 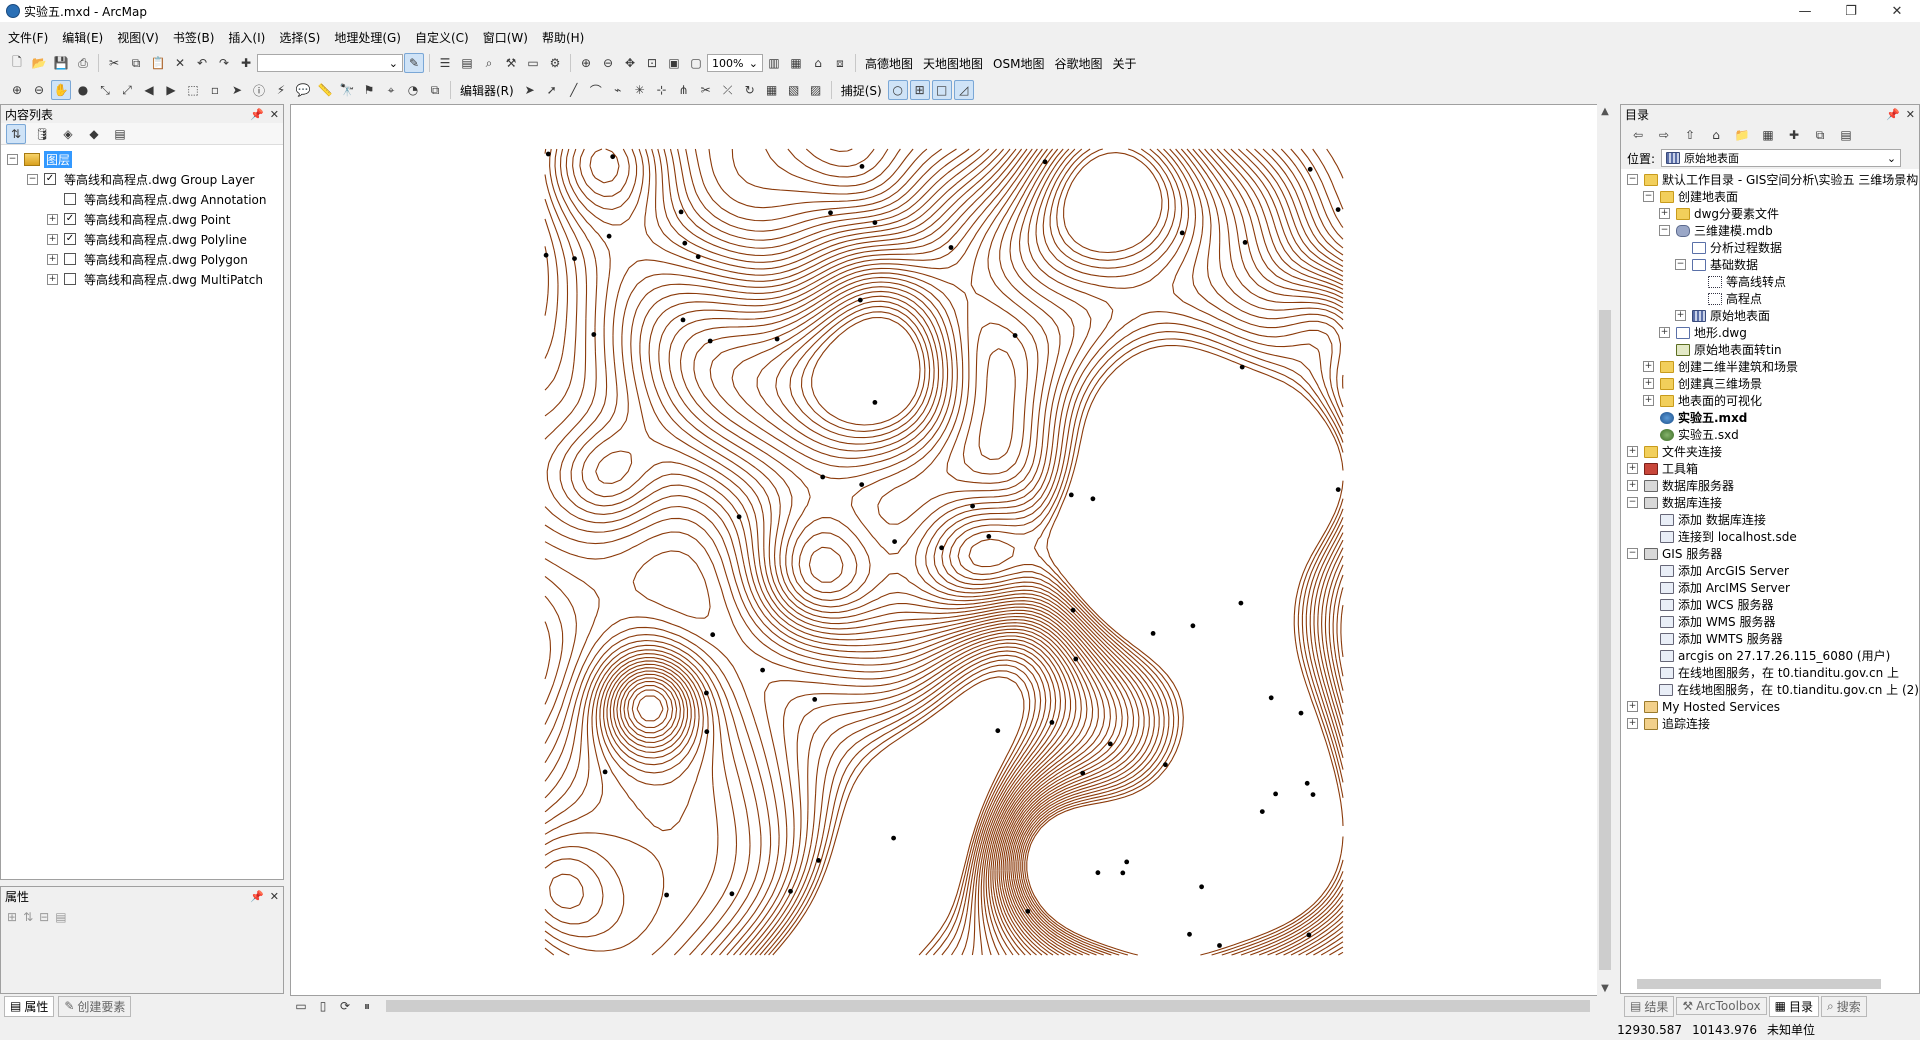 I want to click on open-icon: 📂, so click(x=39, y=63).